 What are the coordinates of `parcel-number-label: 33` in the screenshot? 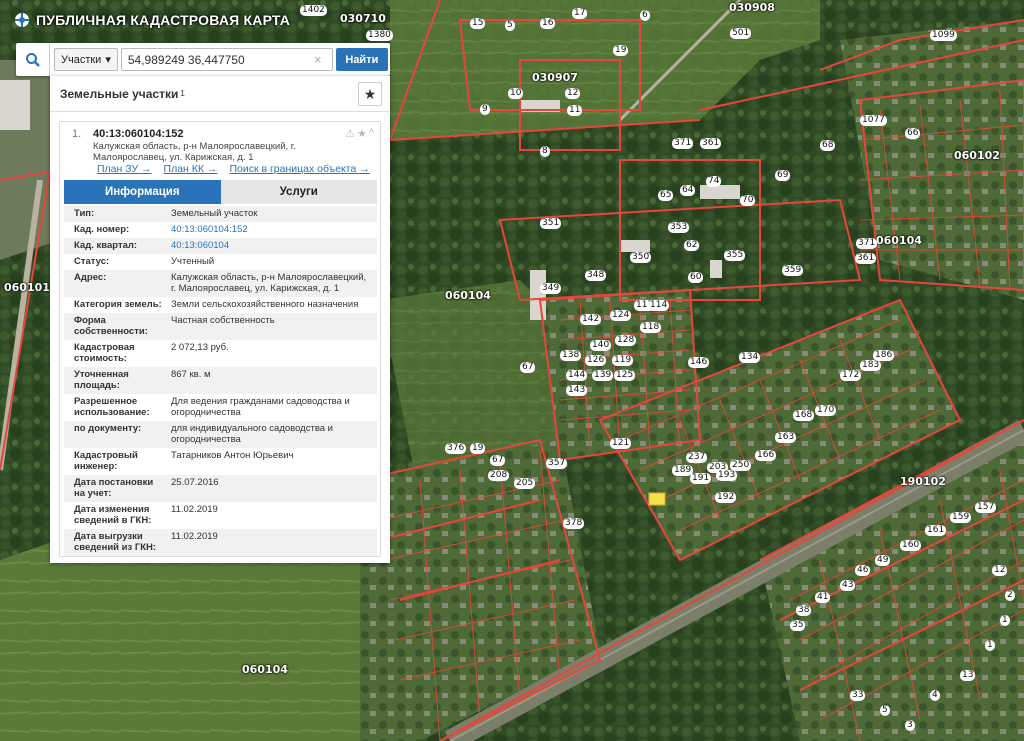 It's located at (858, 695).